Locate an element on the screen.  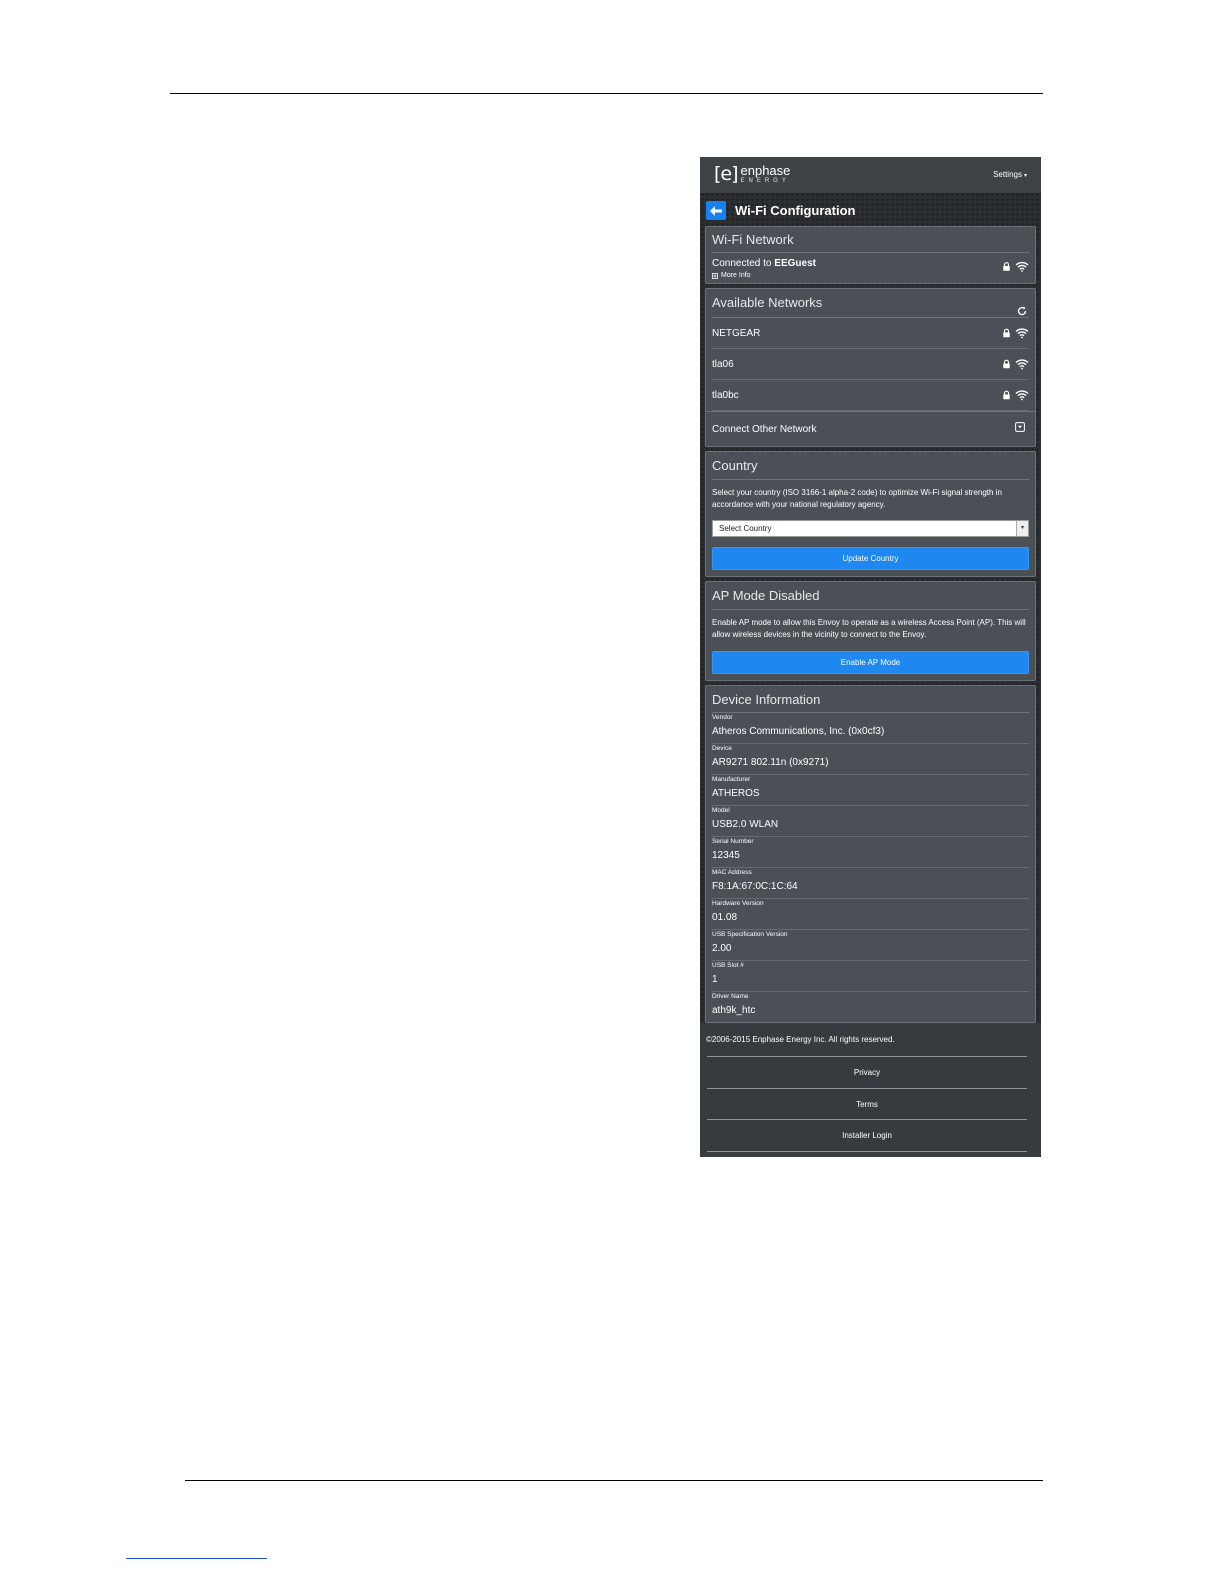
installer-login-link: Installer Login is located at coordinates (867, 1135).